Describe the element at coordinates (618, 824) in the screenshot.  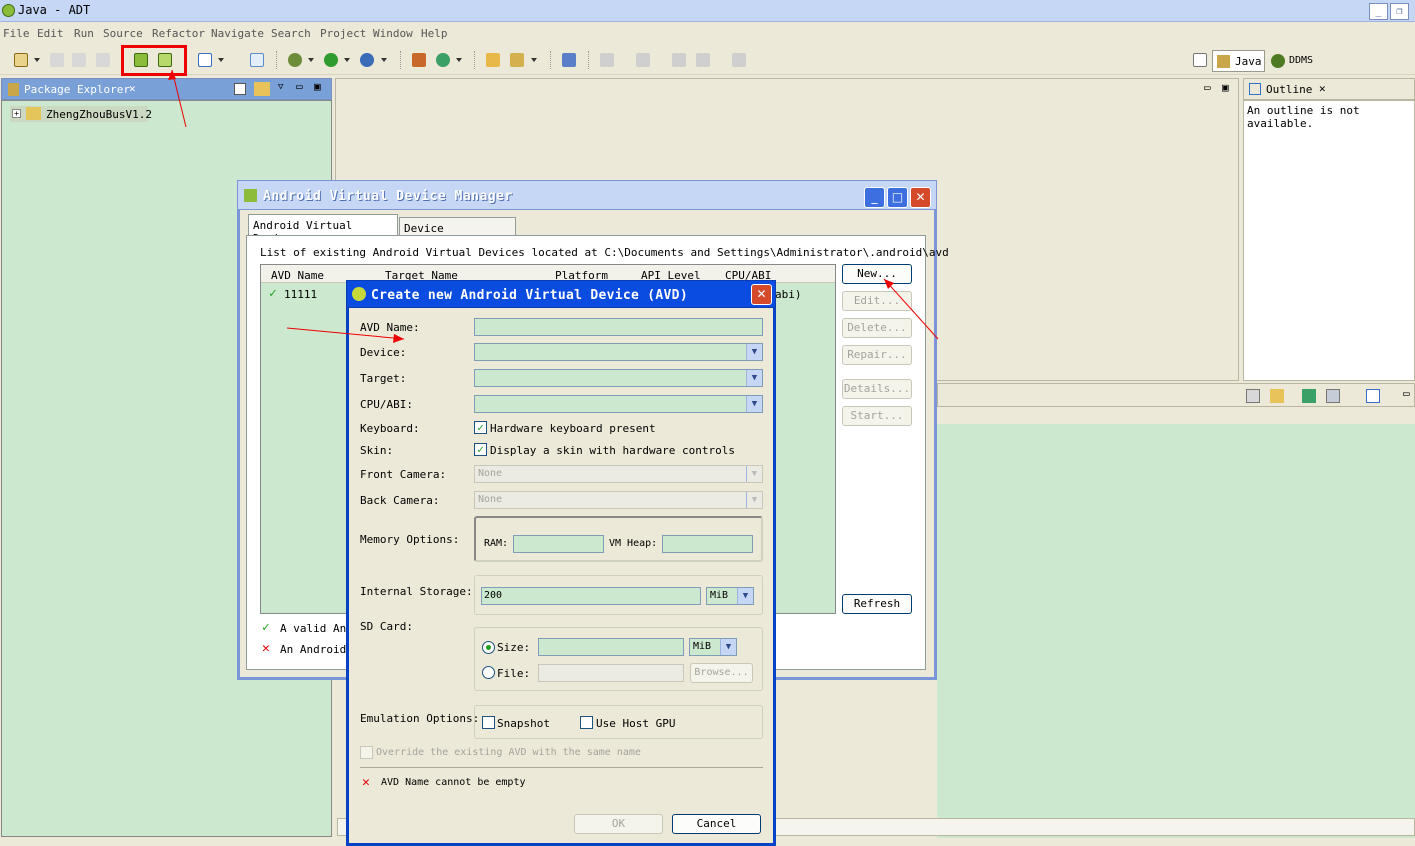
I see `ok-button: OK` at that location.